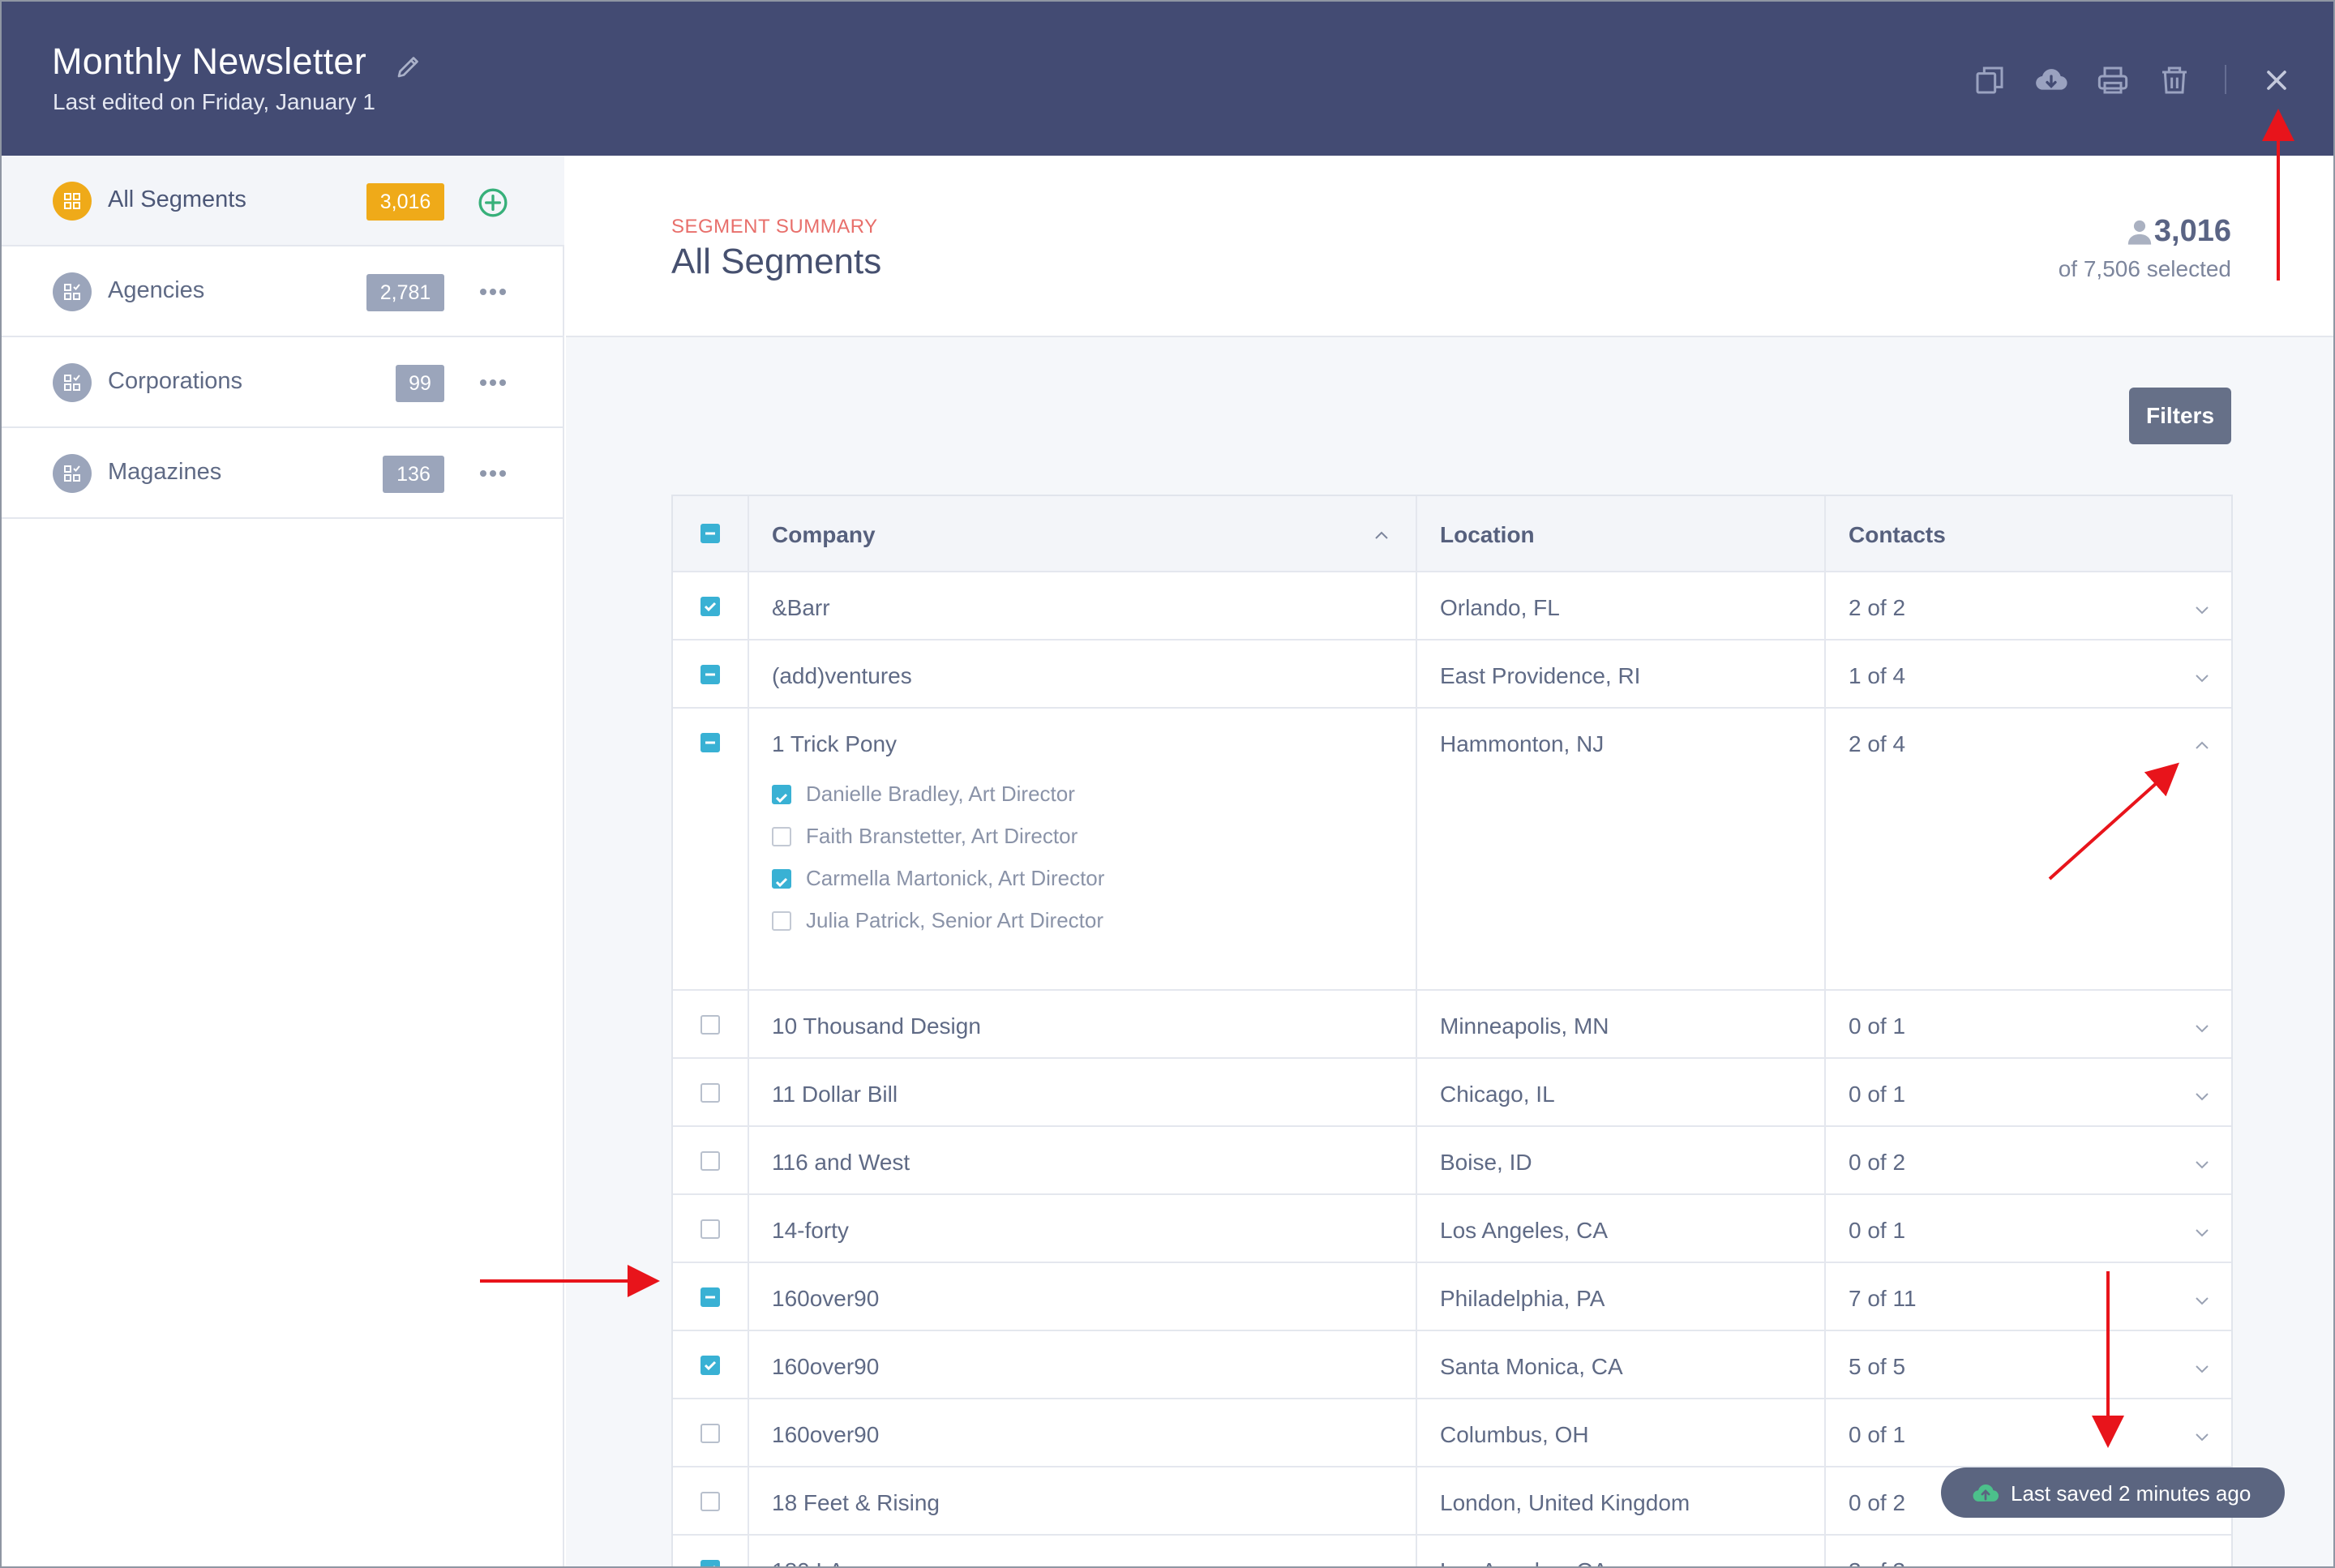 The image size is (2335, 1568). I want to click on location-text: Minneapolis, MN, so click(1524, 1026).